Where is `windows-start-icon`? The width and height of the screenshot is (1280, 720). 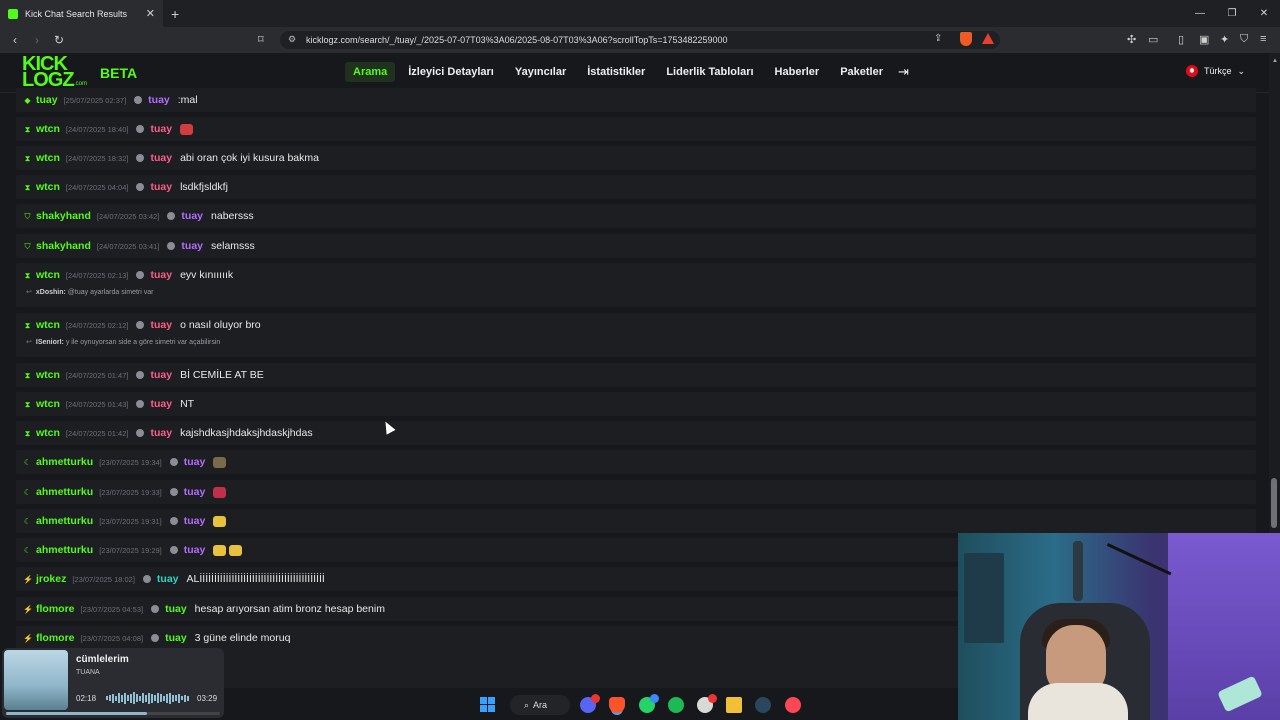
windows-start-icon is located at coordinates (487, 704).